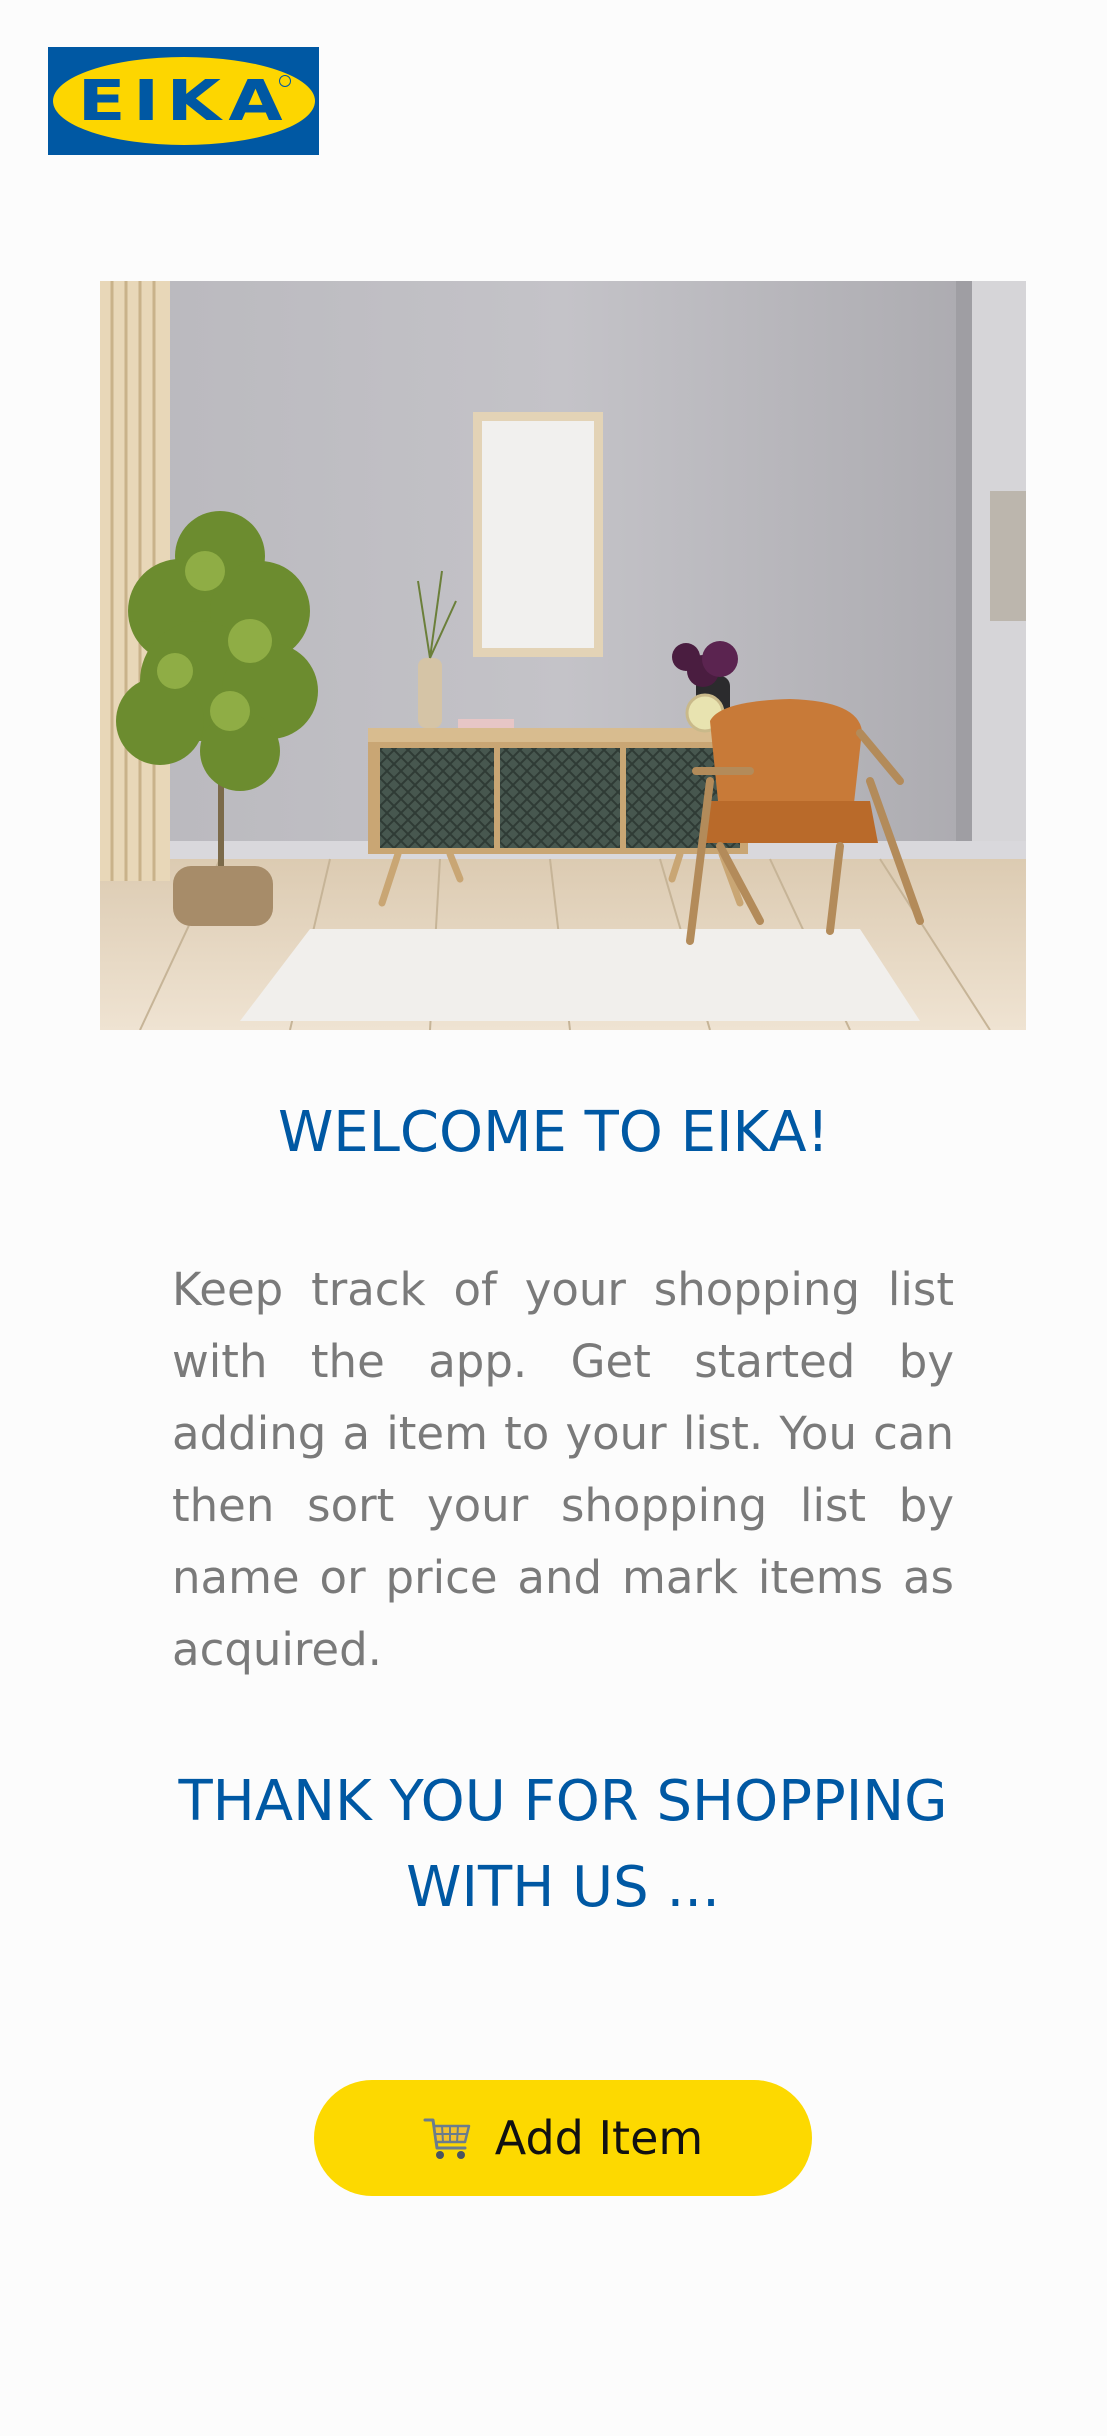  Describe the element at coordinates (553, 1132) in the screenshot. I see `welcome-title: WELCOME TO EIKA!` at that location.